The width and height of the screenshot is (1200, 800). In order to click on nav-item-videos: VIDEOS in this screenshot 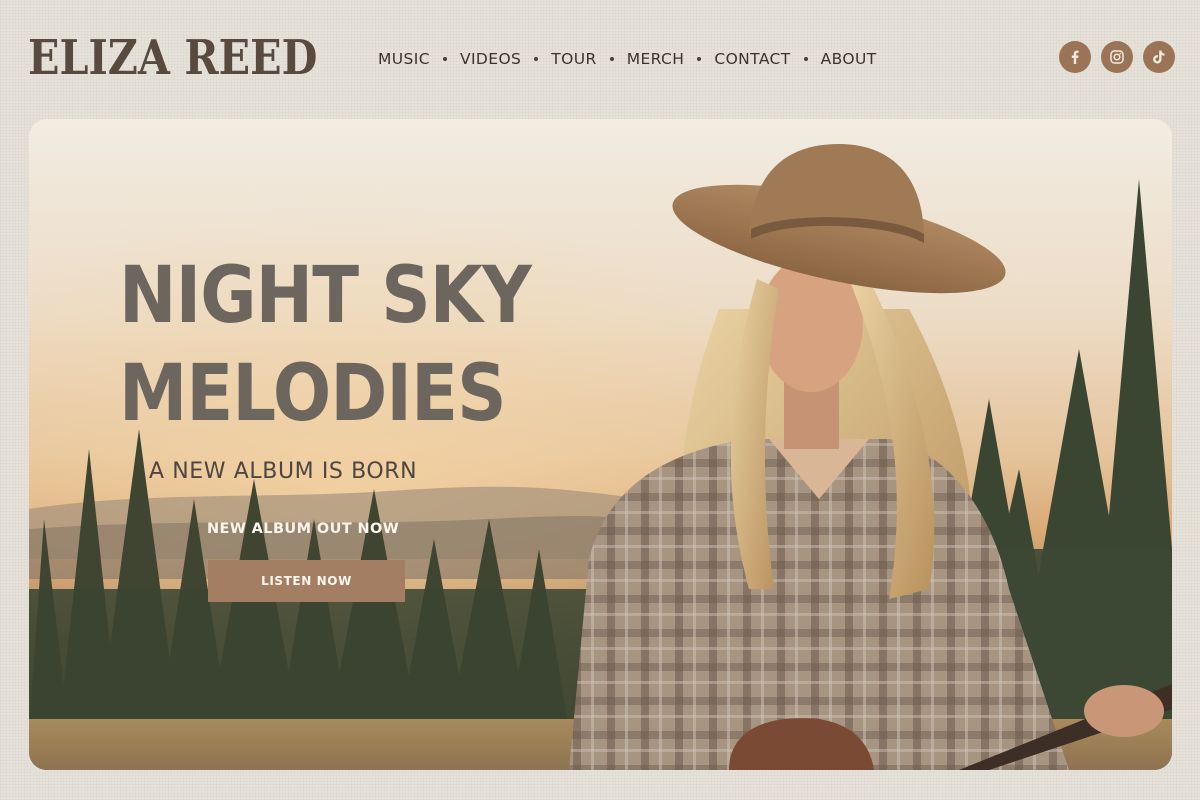, I will do `click(490, 59)`.